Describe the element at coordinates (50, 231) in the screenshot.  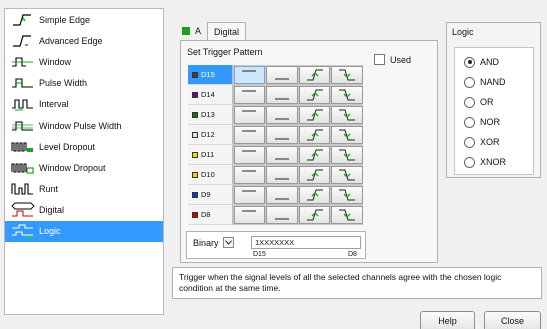
I see `trigger-item-label: Logic` at that location.